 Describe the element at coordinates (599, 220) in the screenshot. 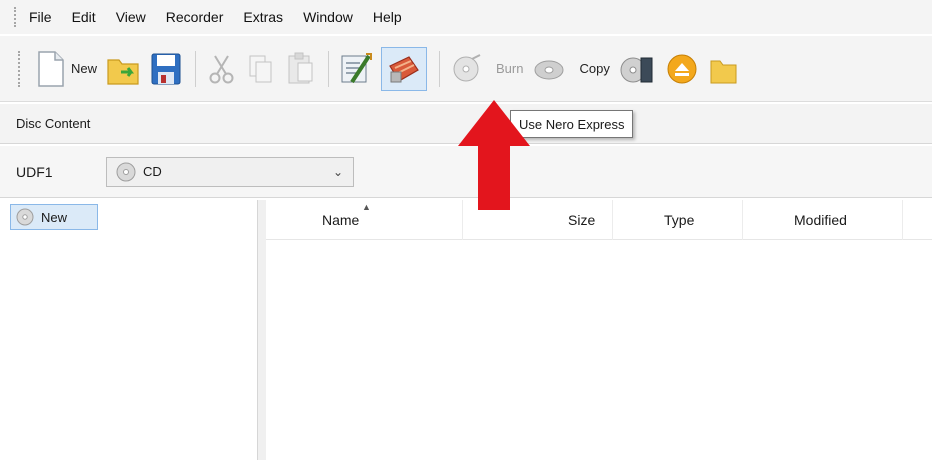

I see `column-headers: ▲ Name Size Type Modified` at that location.